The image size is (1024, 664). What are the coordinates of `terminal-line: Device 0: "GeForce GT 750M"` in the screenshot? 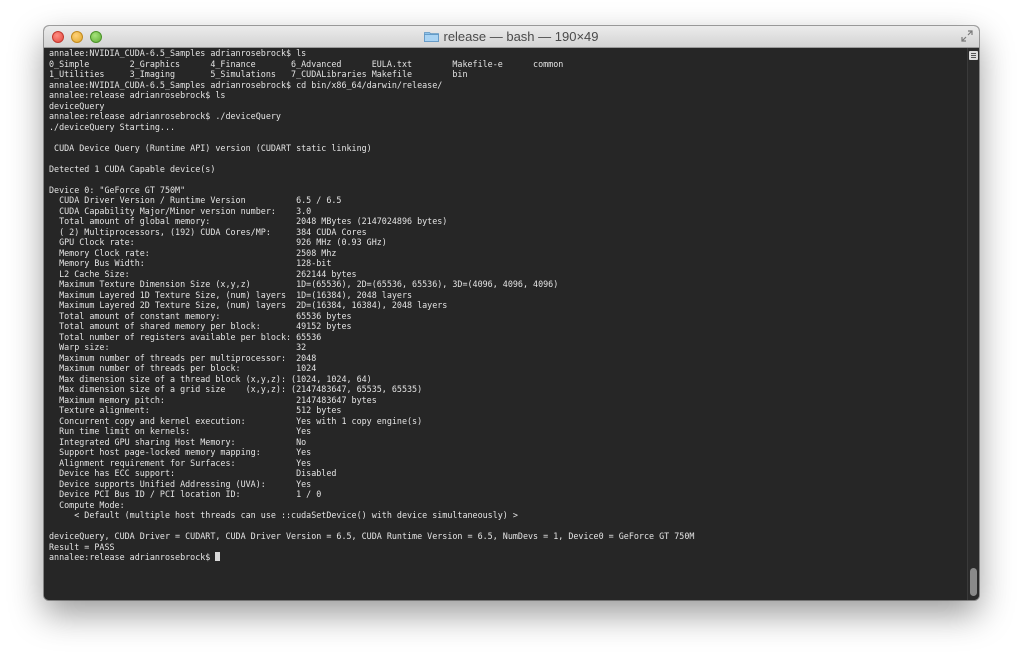 It's located at (117, 189).